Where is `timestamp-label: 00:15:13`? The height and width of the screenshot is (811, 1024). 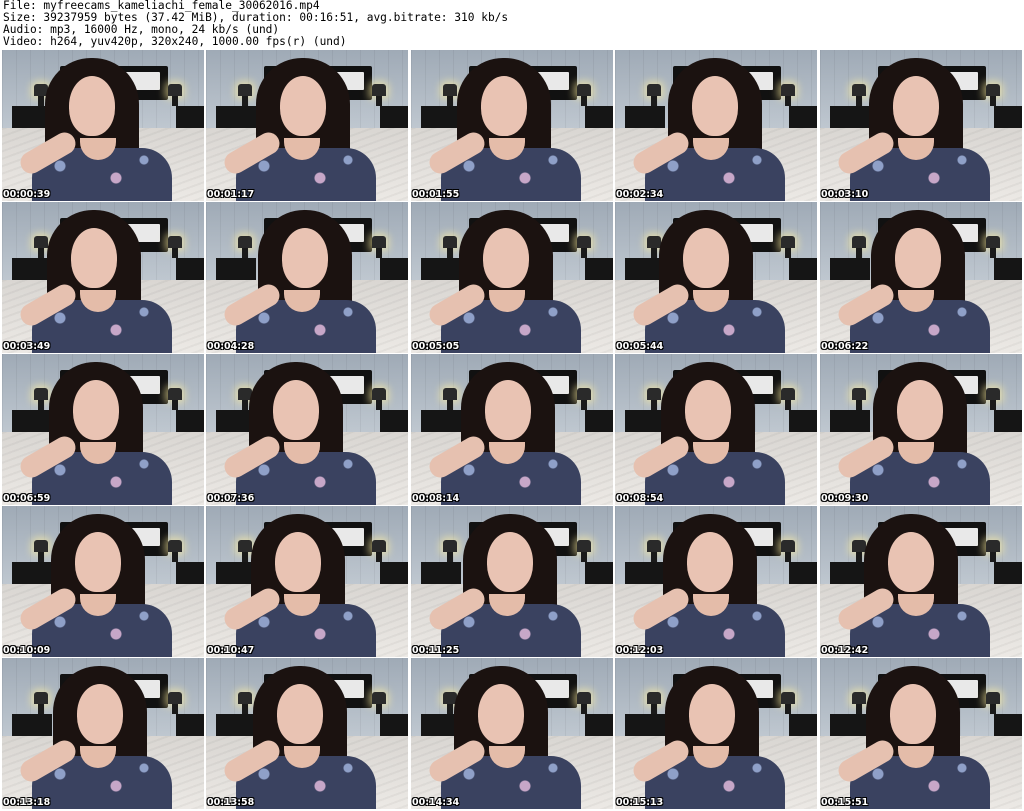 timestamp-label: 00:15:13 is located at coordinates (640, 802).